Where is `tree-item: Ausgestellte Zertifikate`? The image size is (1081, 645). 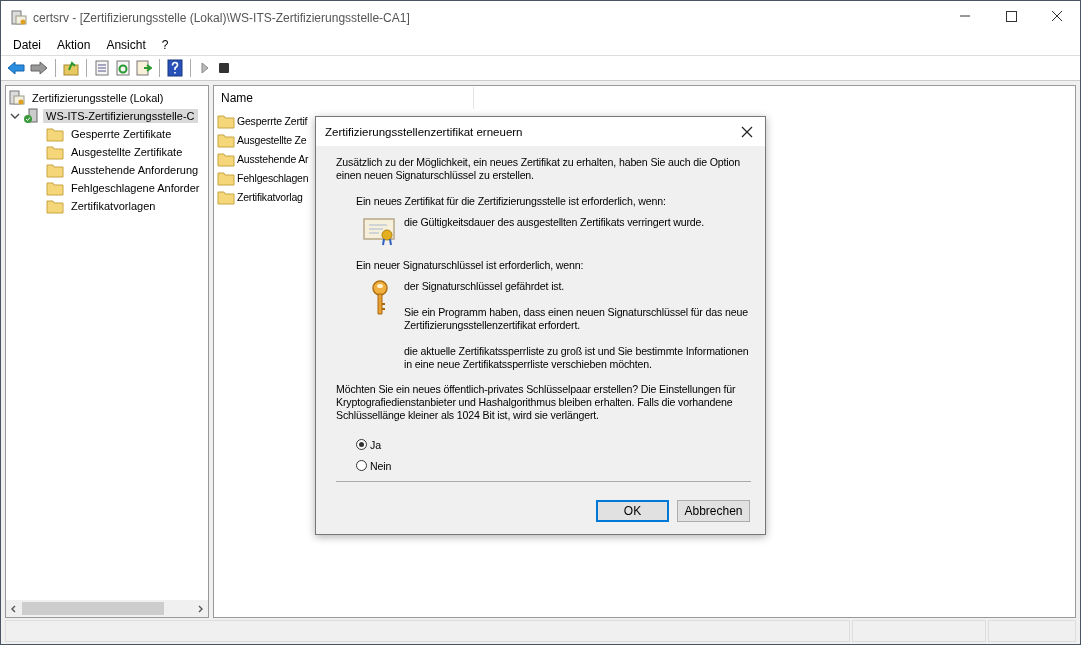
tree-item: Ausgestellte Zertifikate is located at coordinates (127, 152).